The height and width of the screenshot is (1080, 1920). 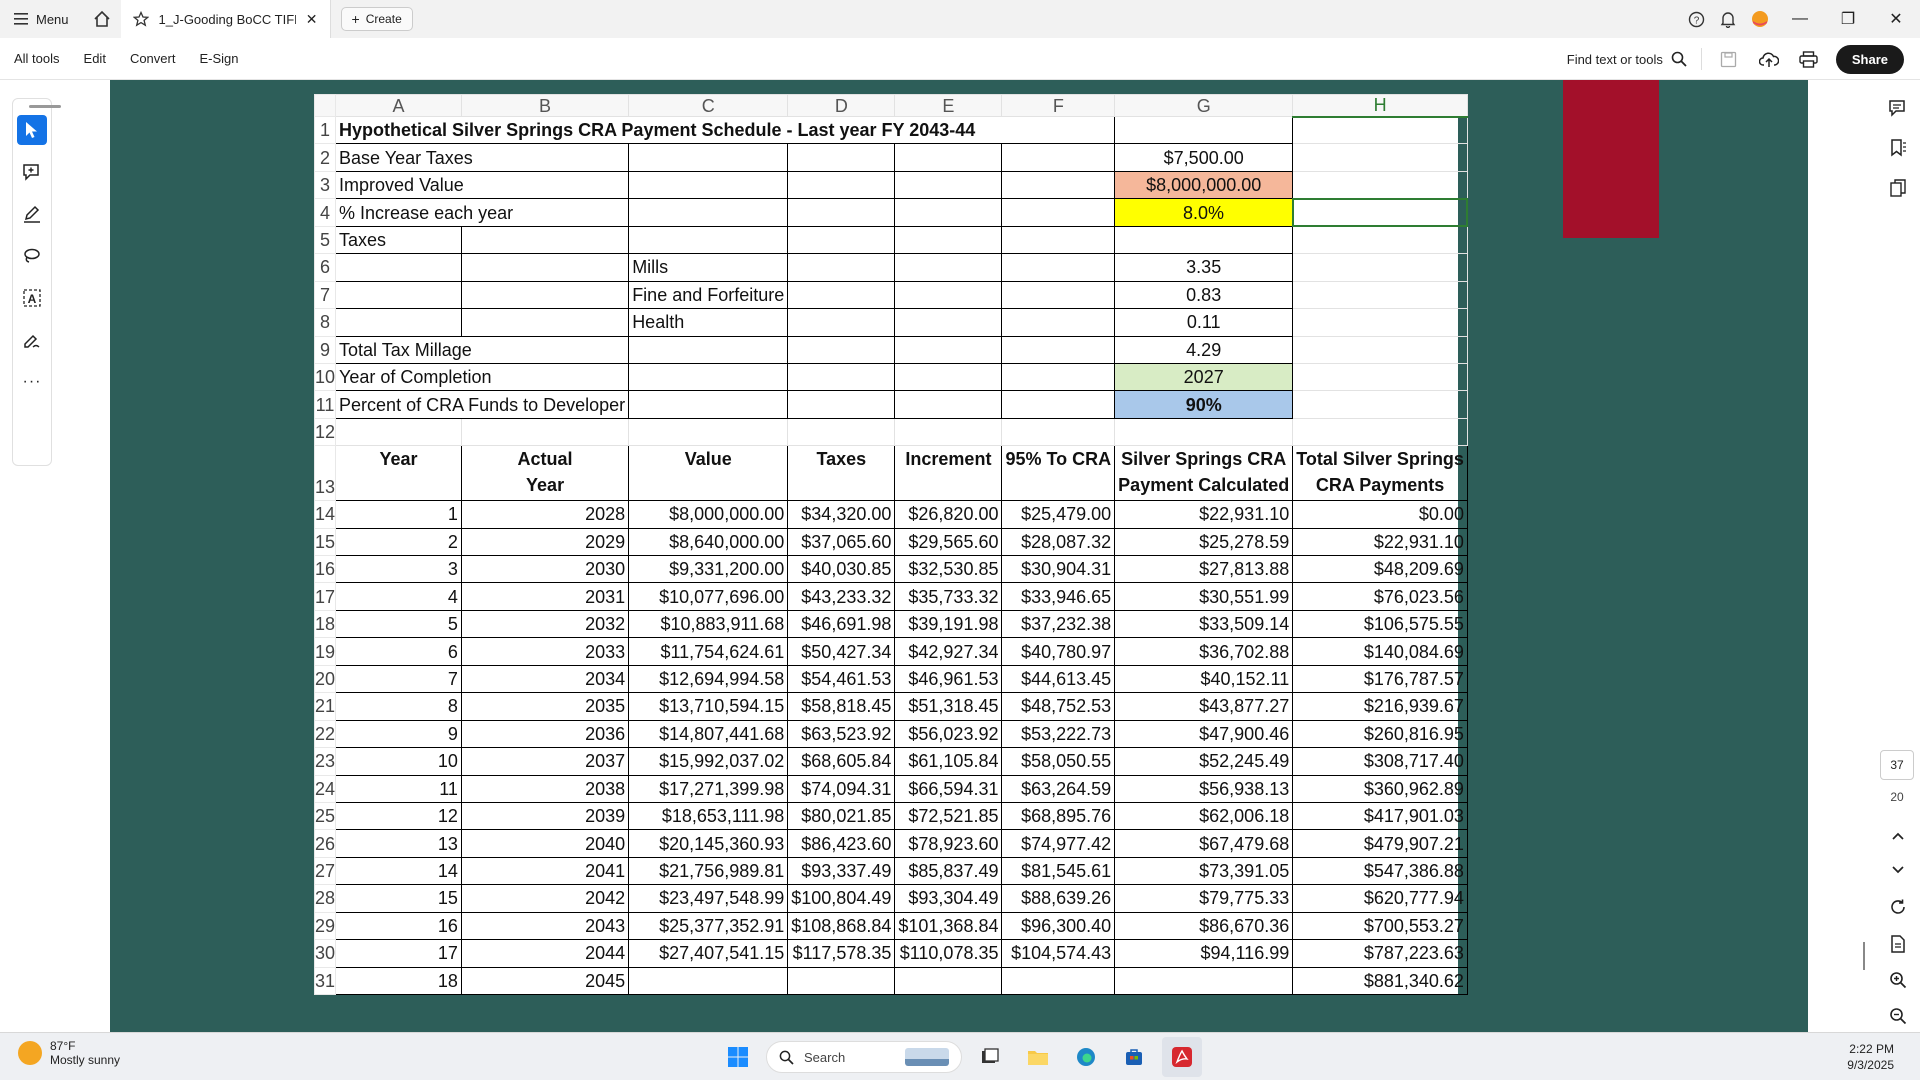 What do you see at coordinates (325, 322) in the screenshot?
I see `row-number: 8` at bounding box center [325, 322].